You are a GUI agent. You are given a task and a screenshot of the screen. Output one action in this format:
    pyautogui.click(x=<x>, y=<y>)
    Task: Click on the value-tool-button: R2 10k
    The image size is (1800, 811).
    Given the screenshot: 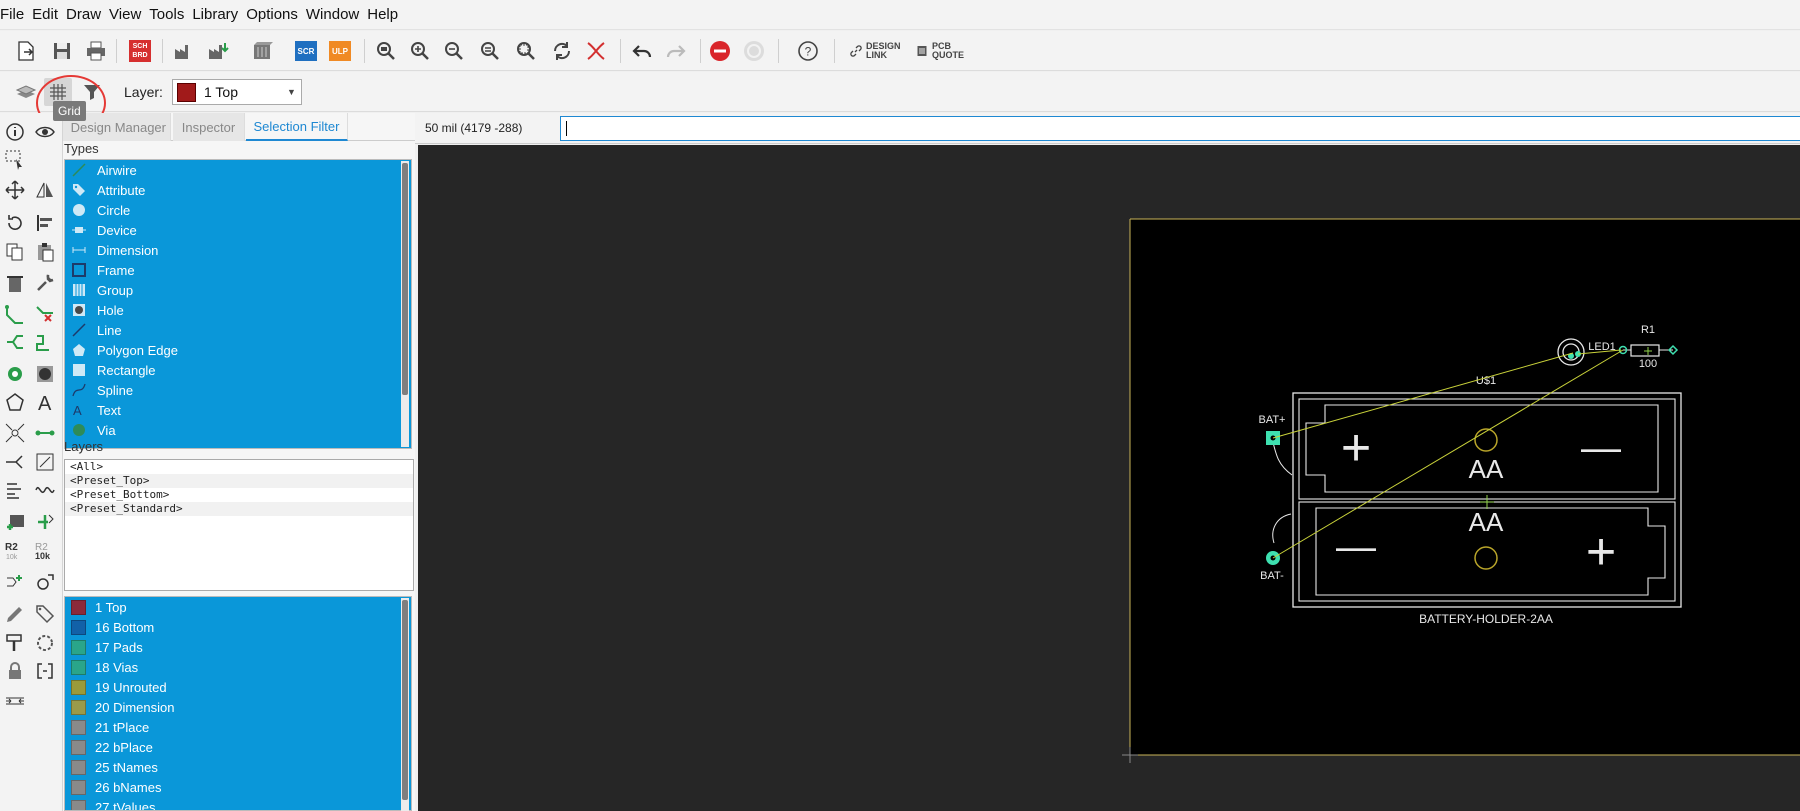 What is the action you would take?
    pyautogui.click(x=45, y=551)
    